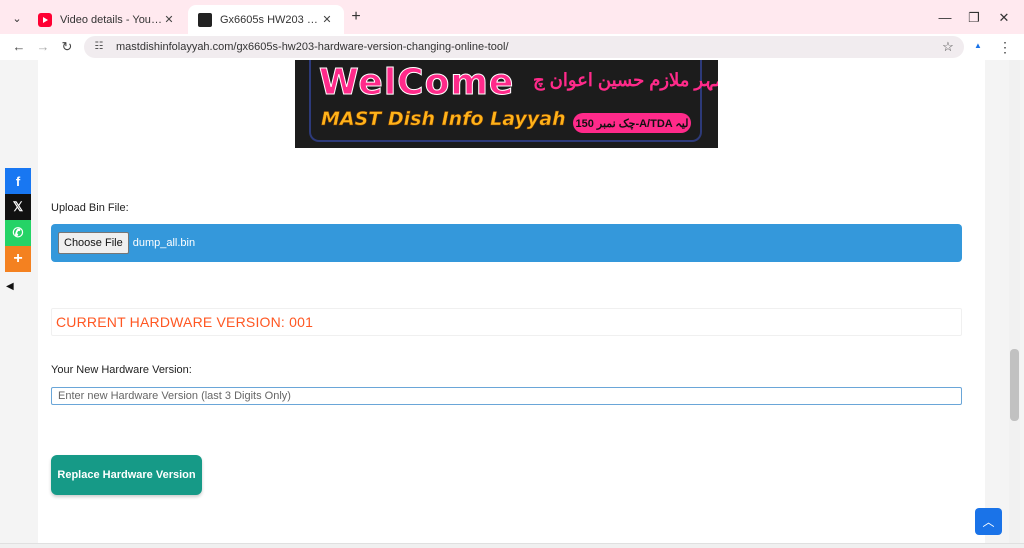 This screenshot has width=1024, height=548. I want to click on more-share-icon: +, so click(18, 259).